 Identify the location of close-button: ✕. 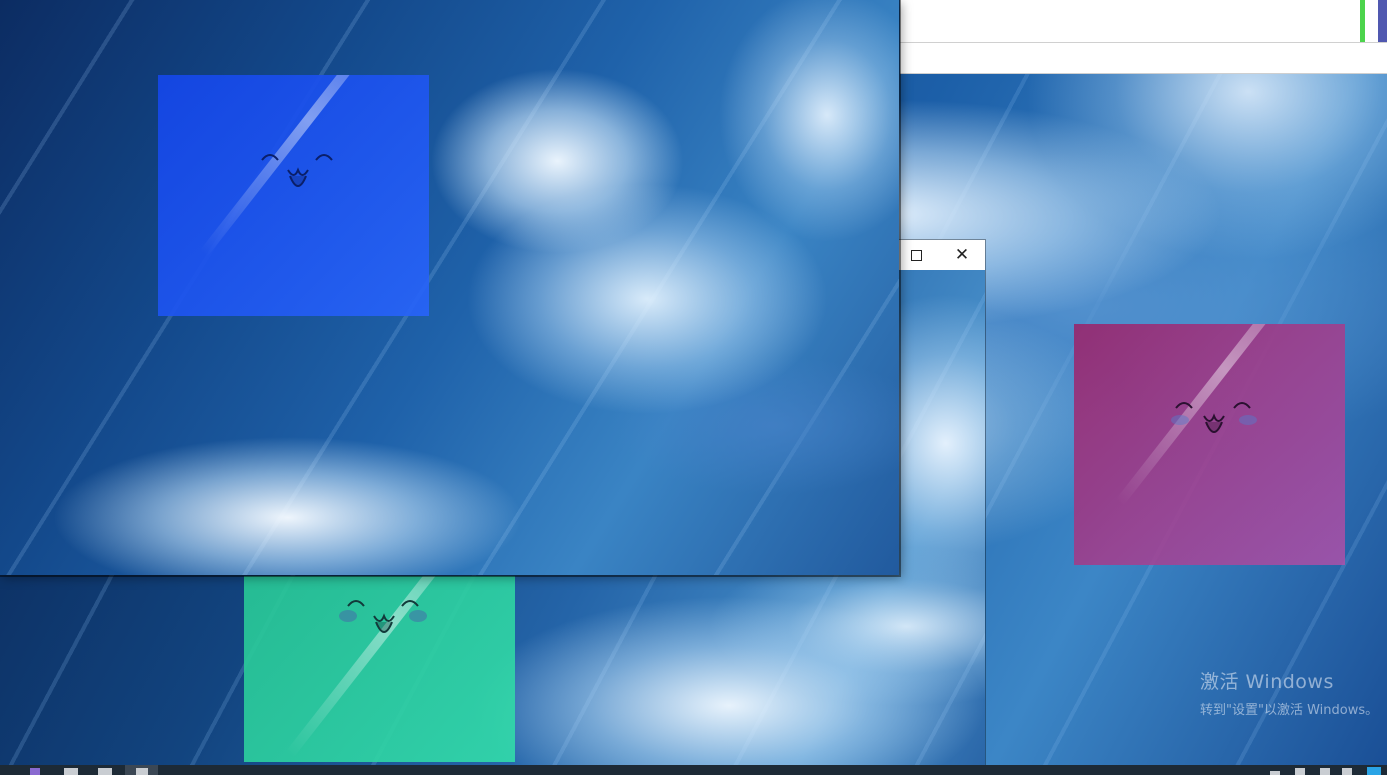
(962, 255).